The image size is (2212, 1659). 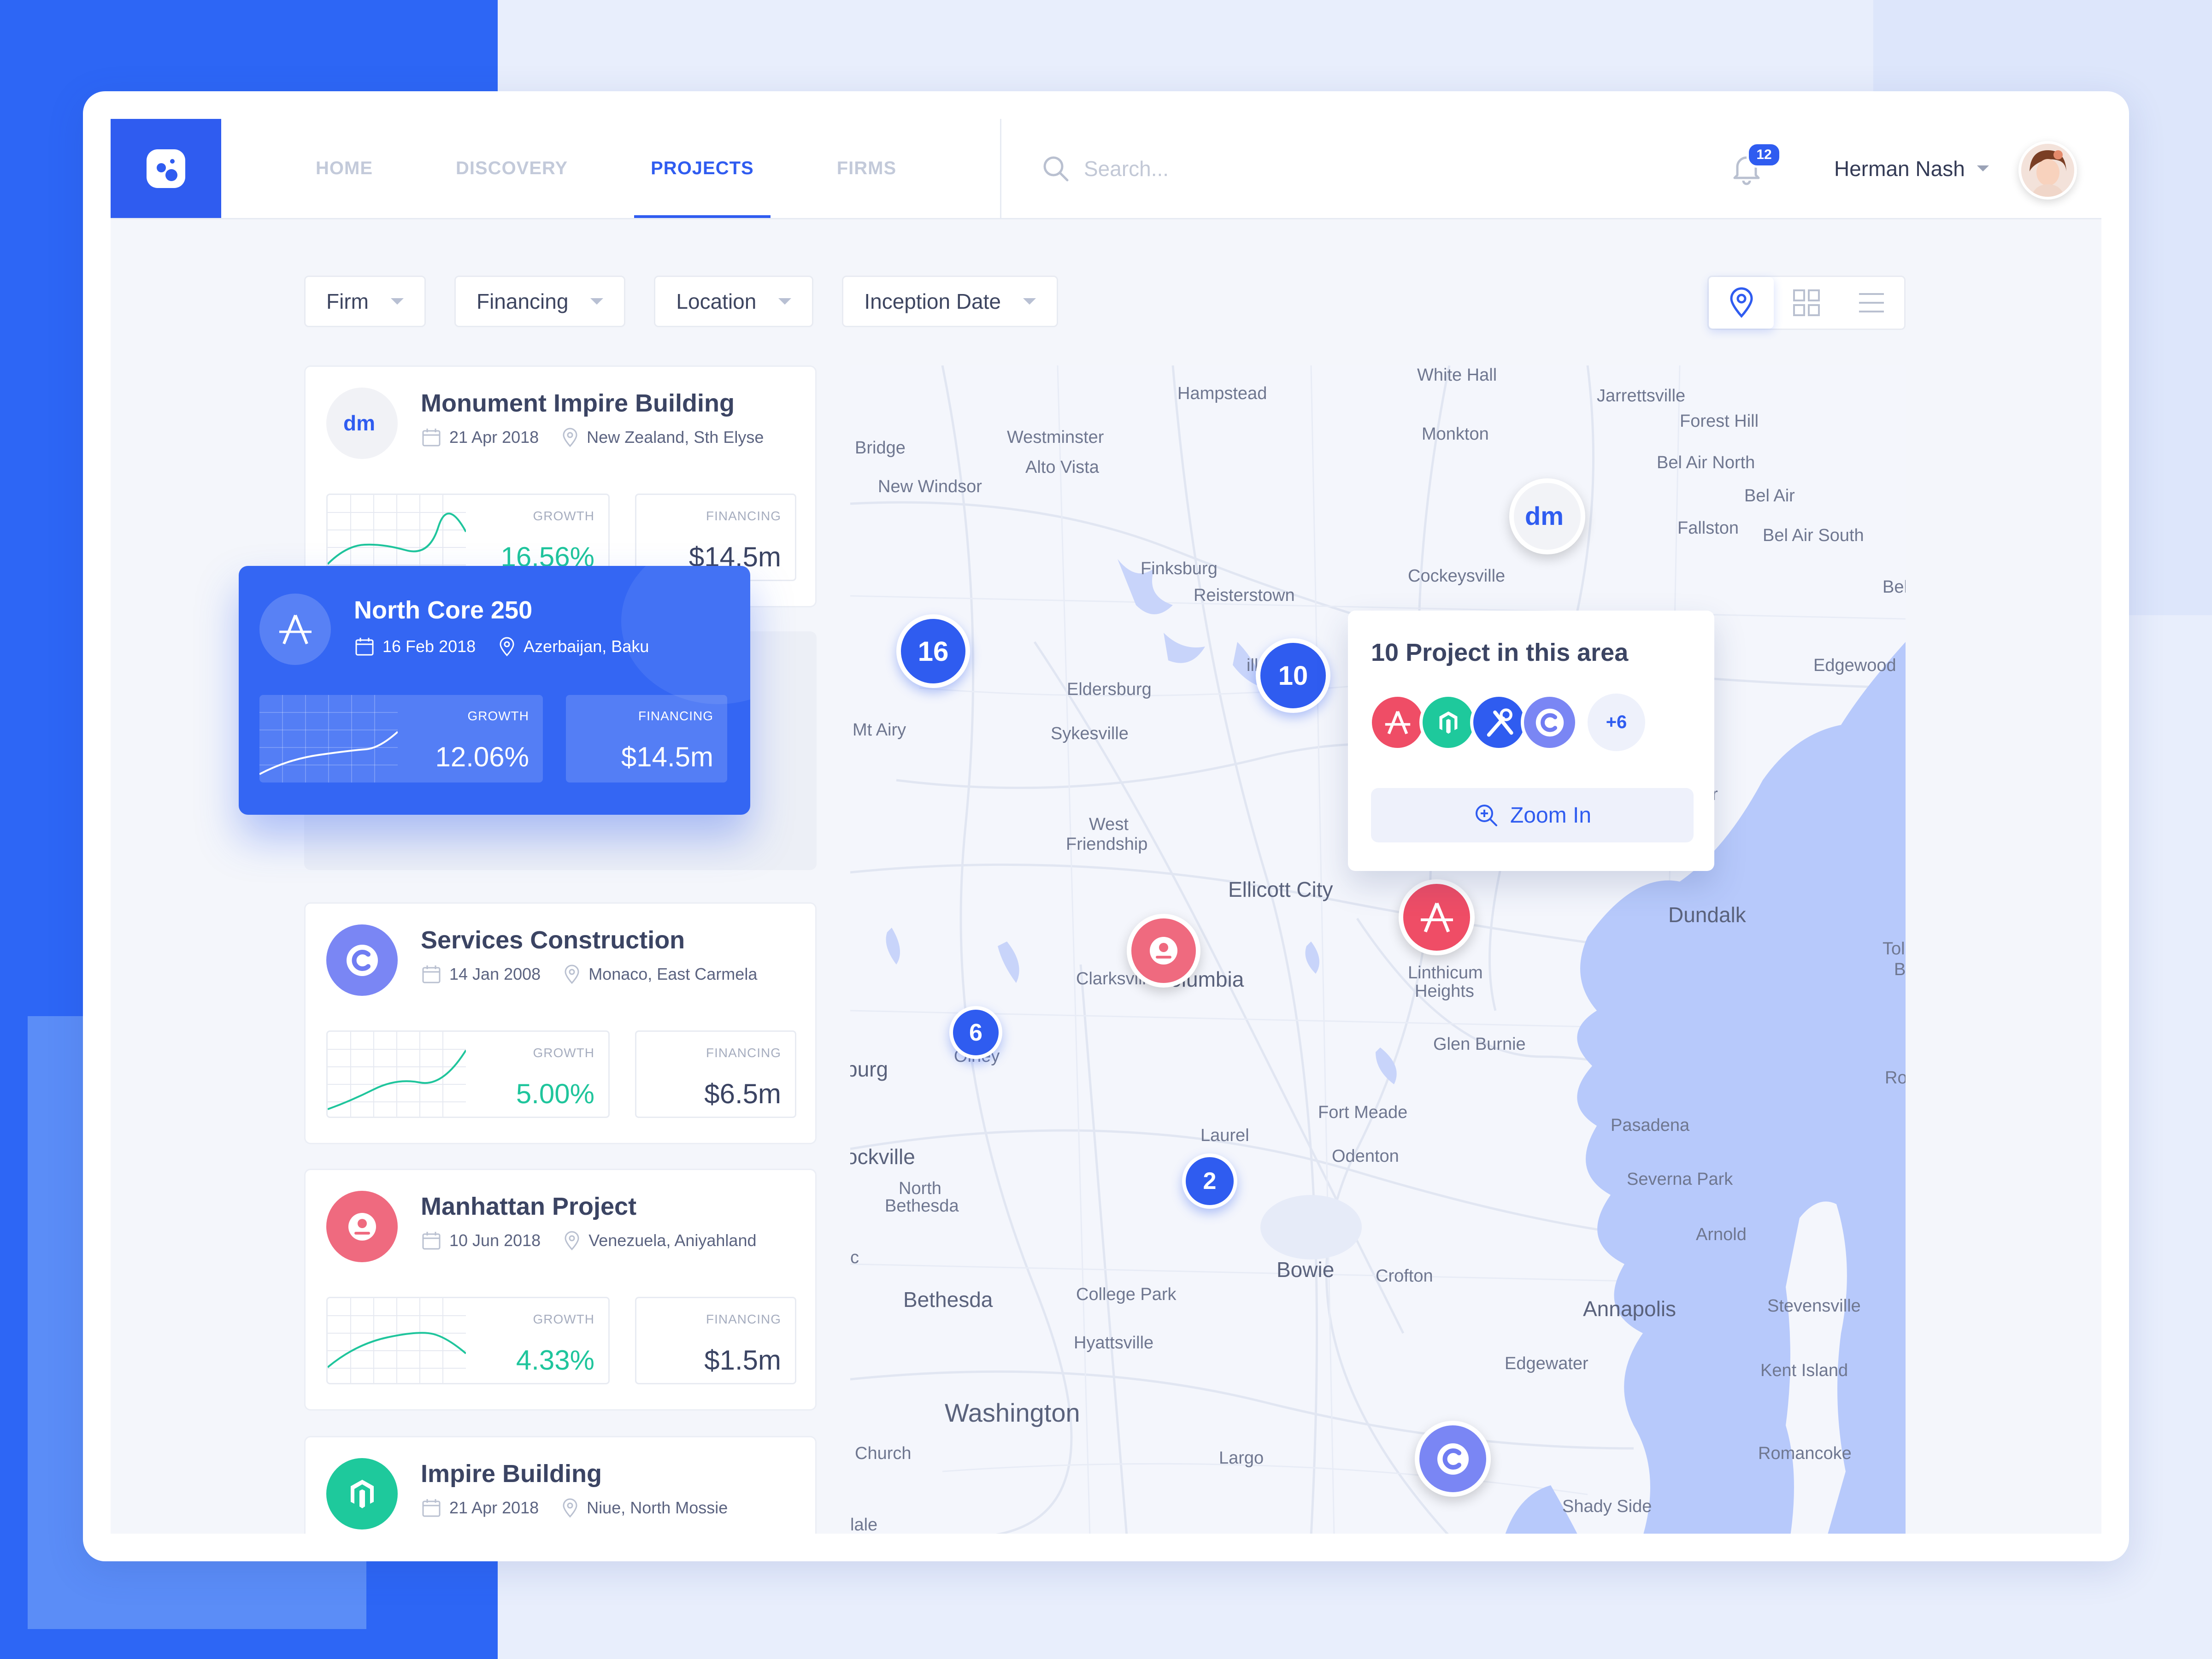 What do you see at coordinates (1814, 1306) in the screenshot?
I see `map-place-label: Stevensville` at bounding box center [1814, 1306].